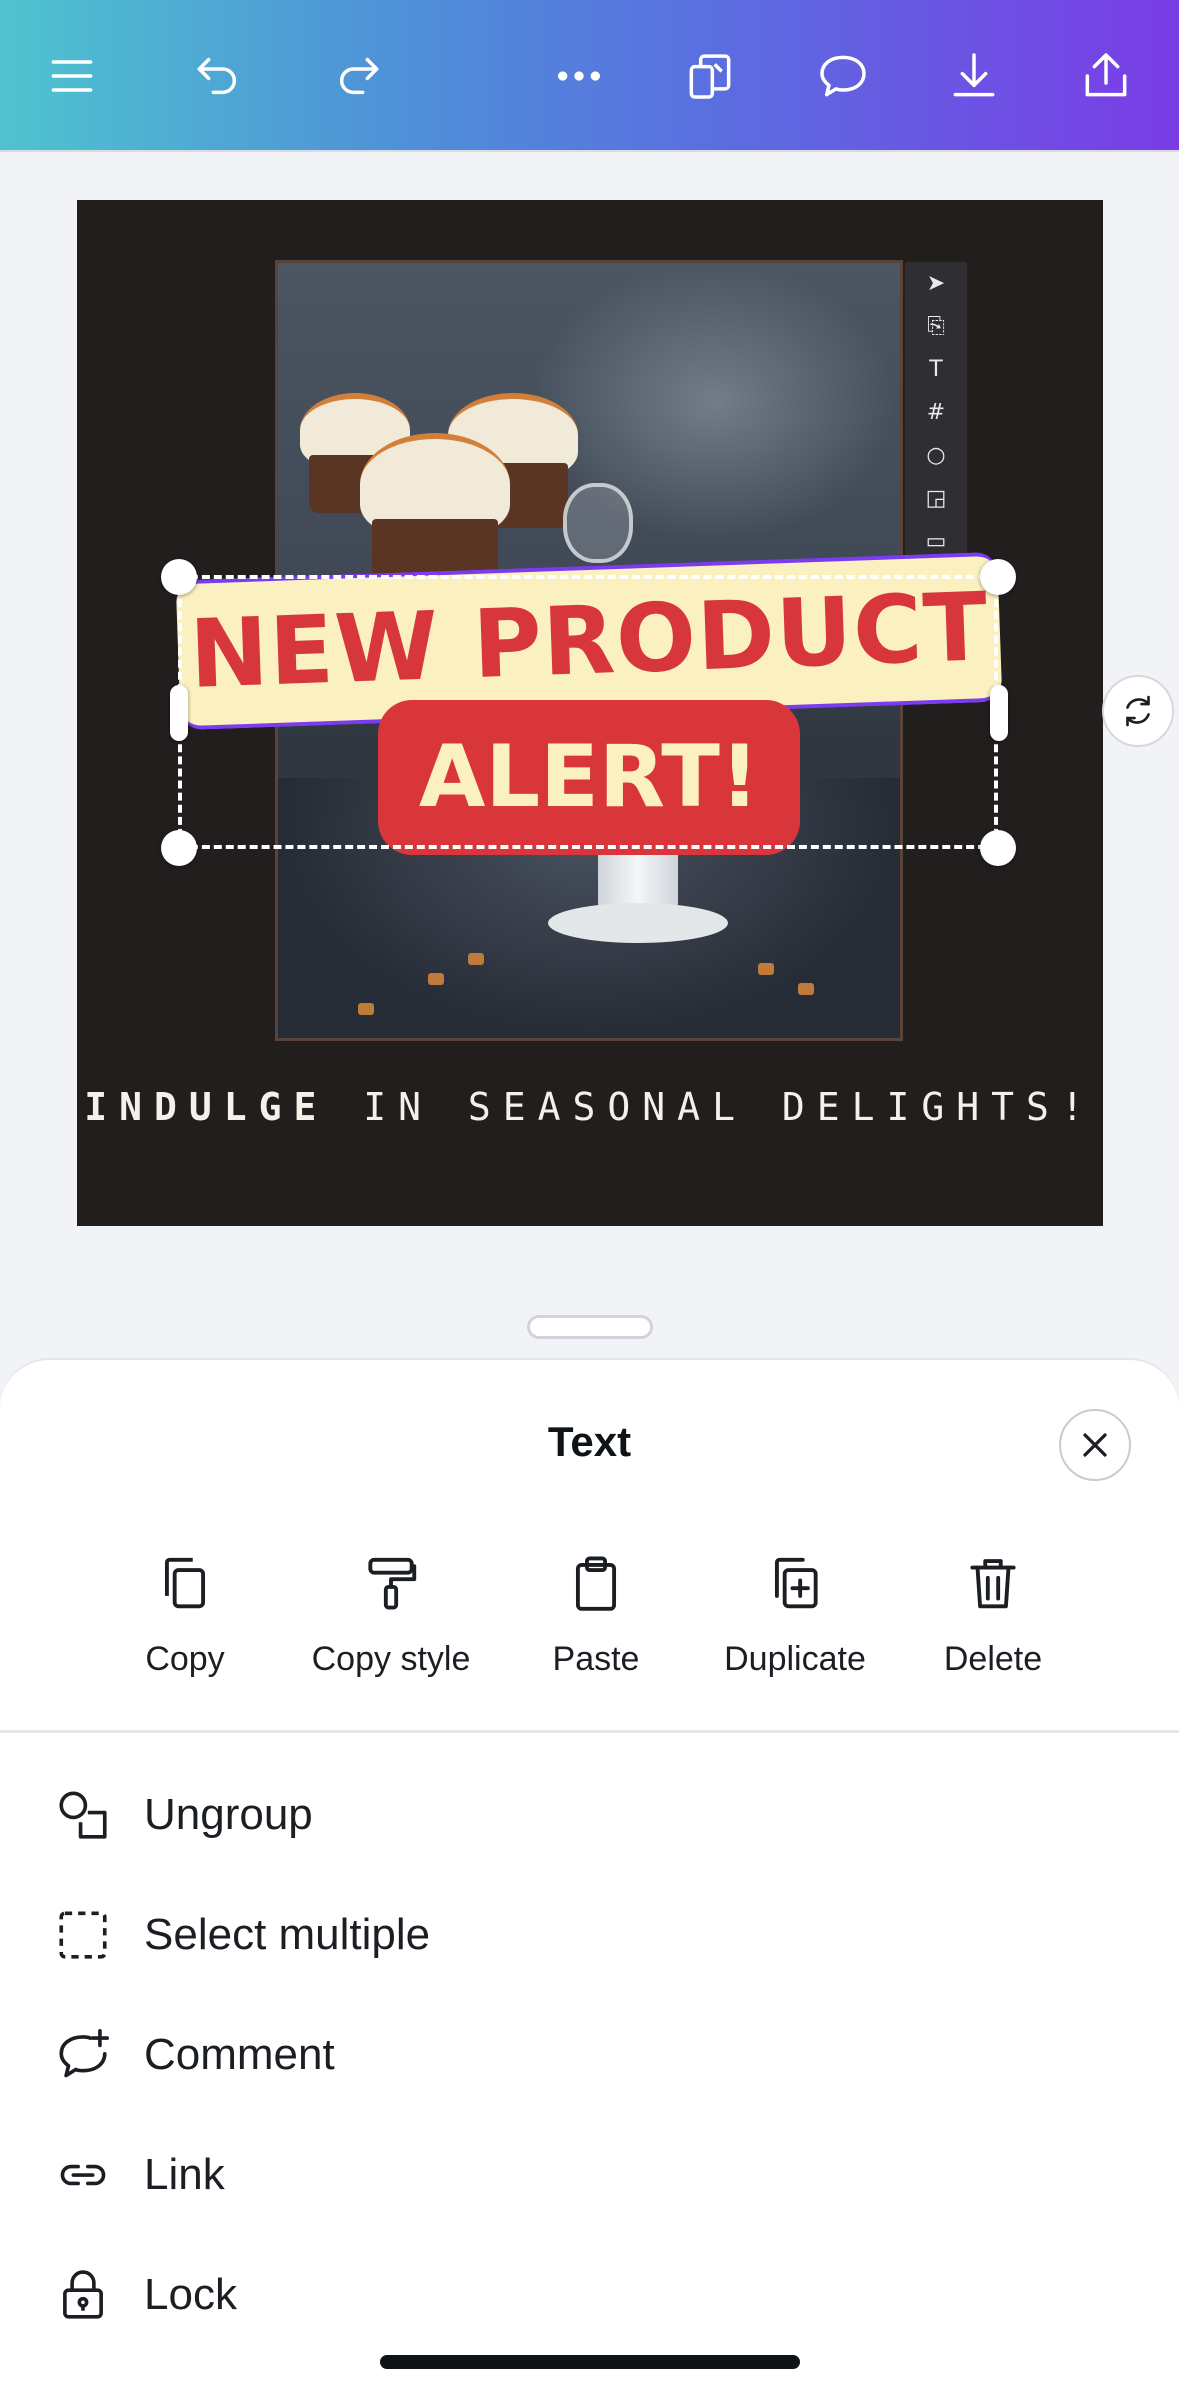  What do you see at coordinates (83, 1935) in the screenshot?
I see `select-multiple-icon` at bounding box center [83, 1935].